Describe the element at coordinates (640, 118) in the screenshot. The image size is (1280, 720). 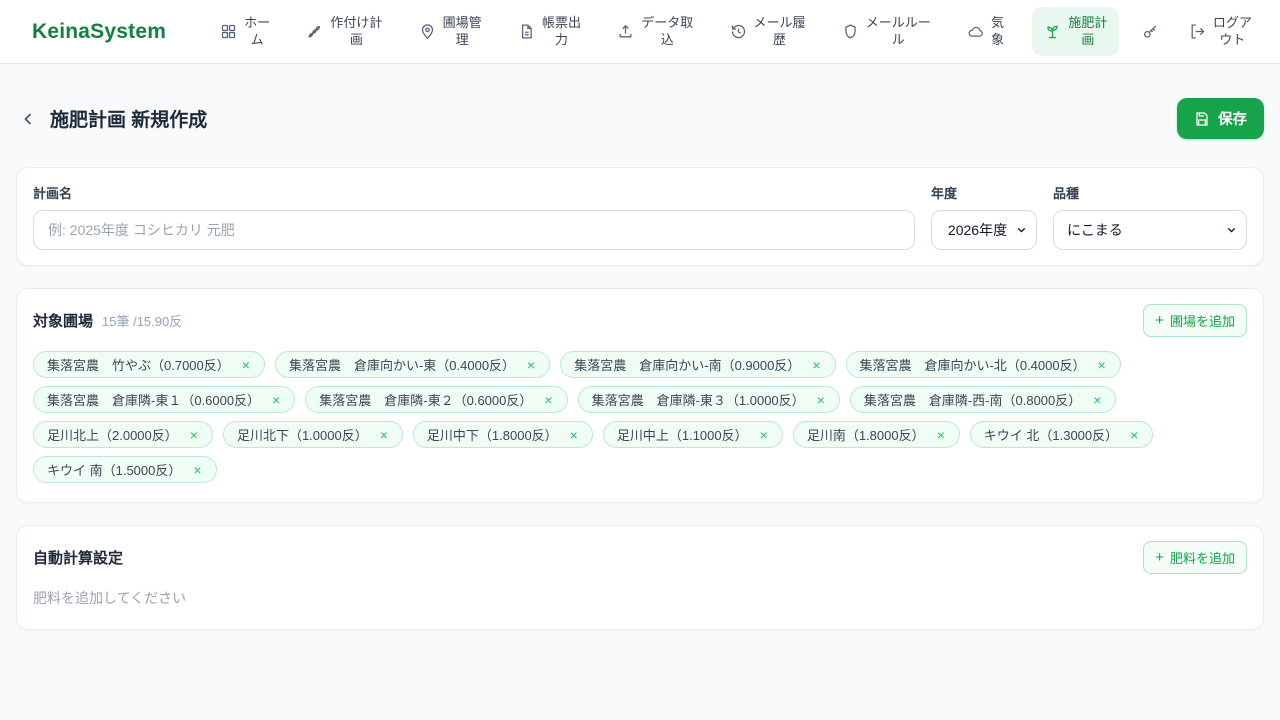
I see `page-title-row: 施肥計画 新規作成 保存` at that location.